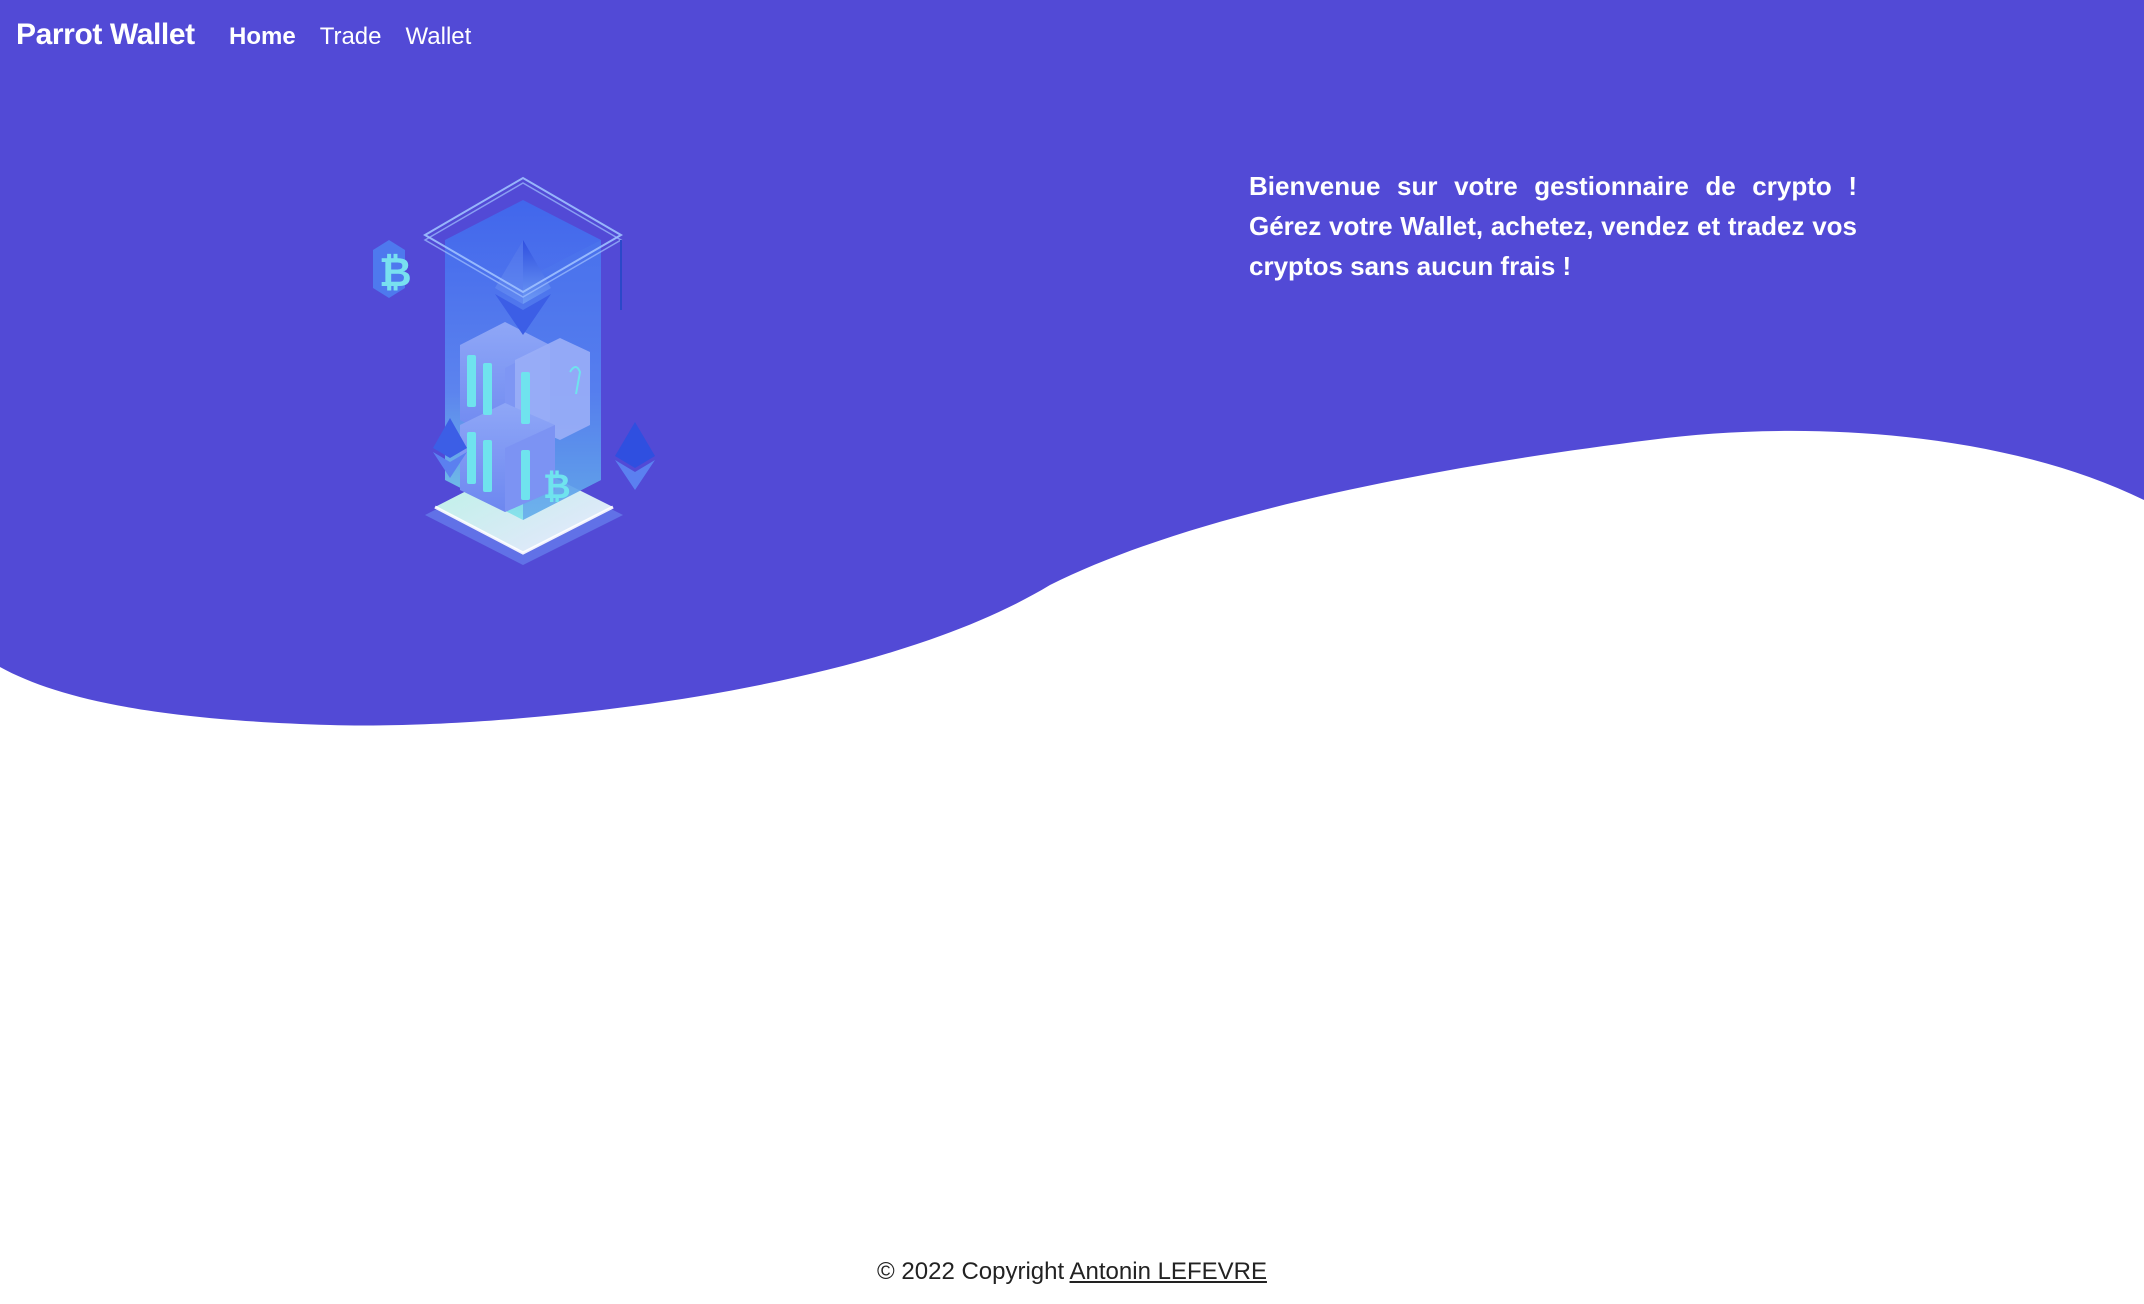  What do you see at coordinates (439, 37) in the screenshot?
I see `nav-item-wallet: Wallet` at bounding box center [439, 37].